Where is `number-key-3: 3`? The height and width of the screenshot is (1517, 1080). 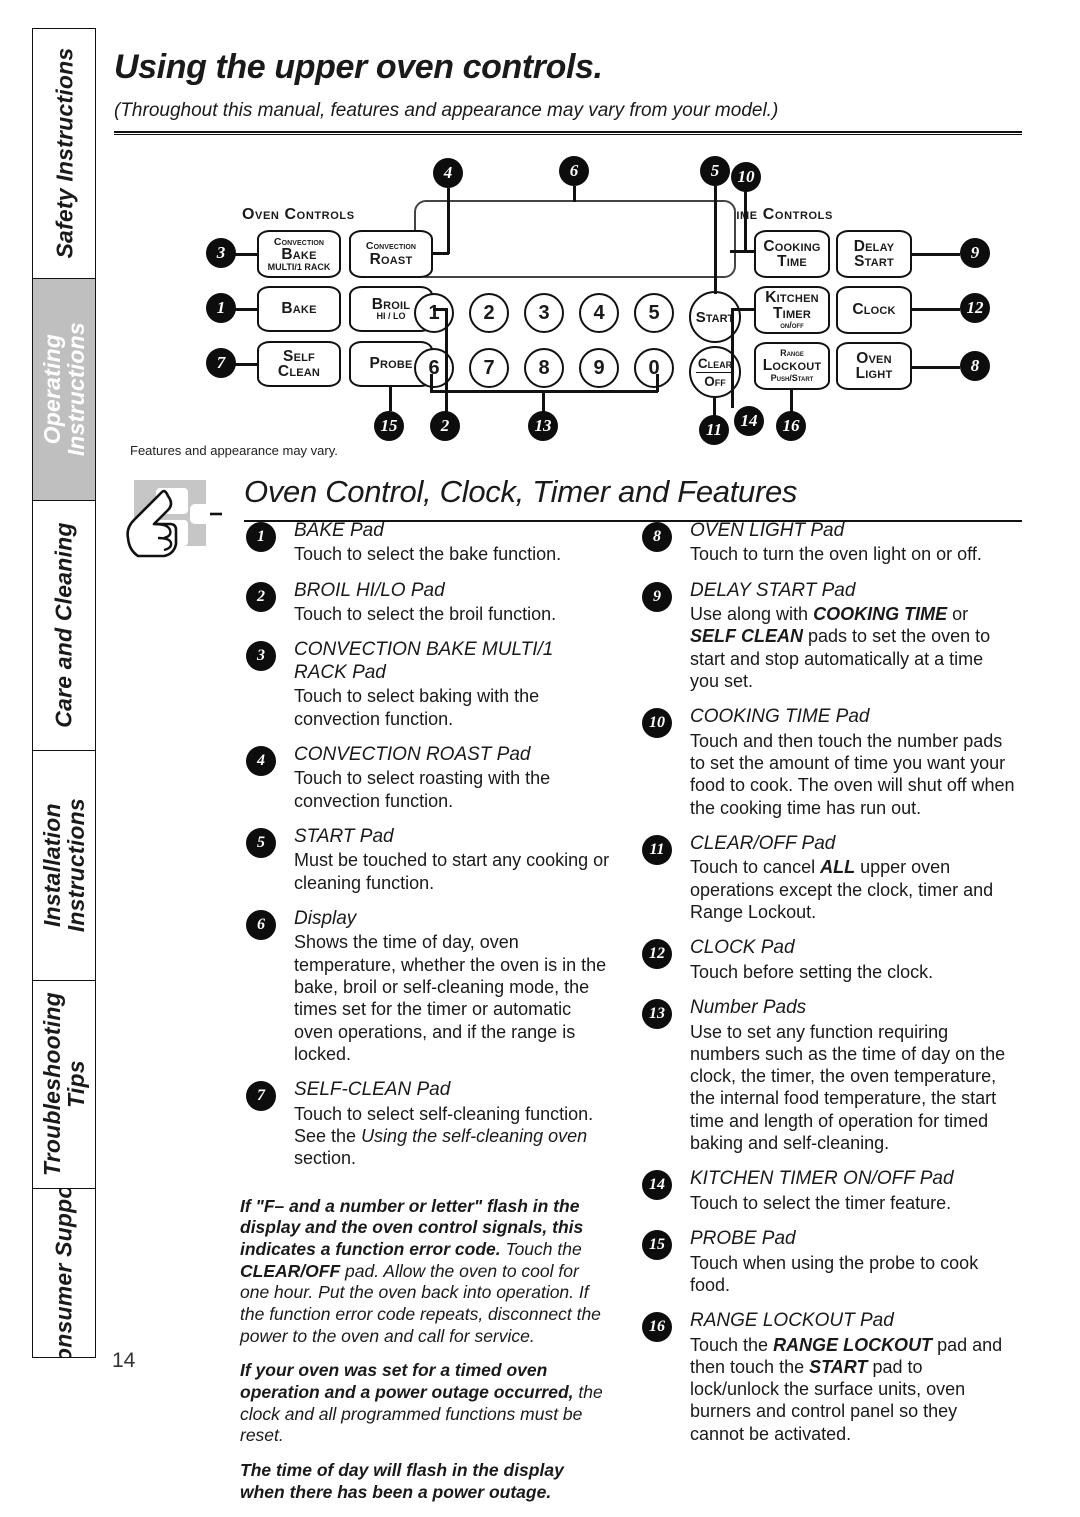 number-key-3: 3 is located at coordinates (544, 313).